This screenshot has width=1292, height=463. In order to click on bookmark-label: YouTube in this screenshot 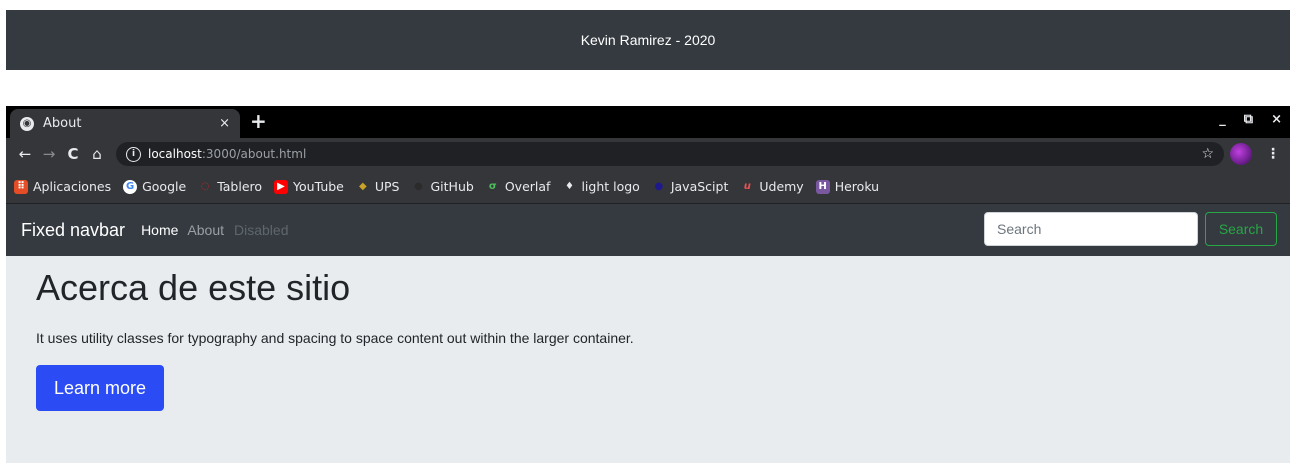, I will do `click(318, 186)`.